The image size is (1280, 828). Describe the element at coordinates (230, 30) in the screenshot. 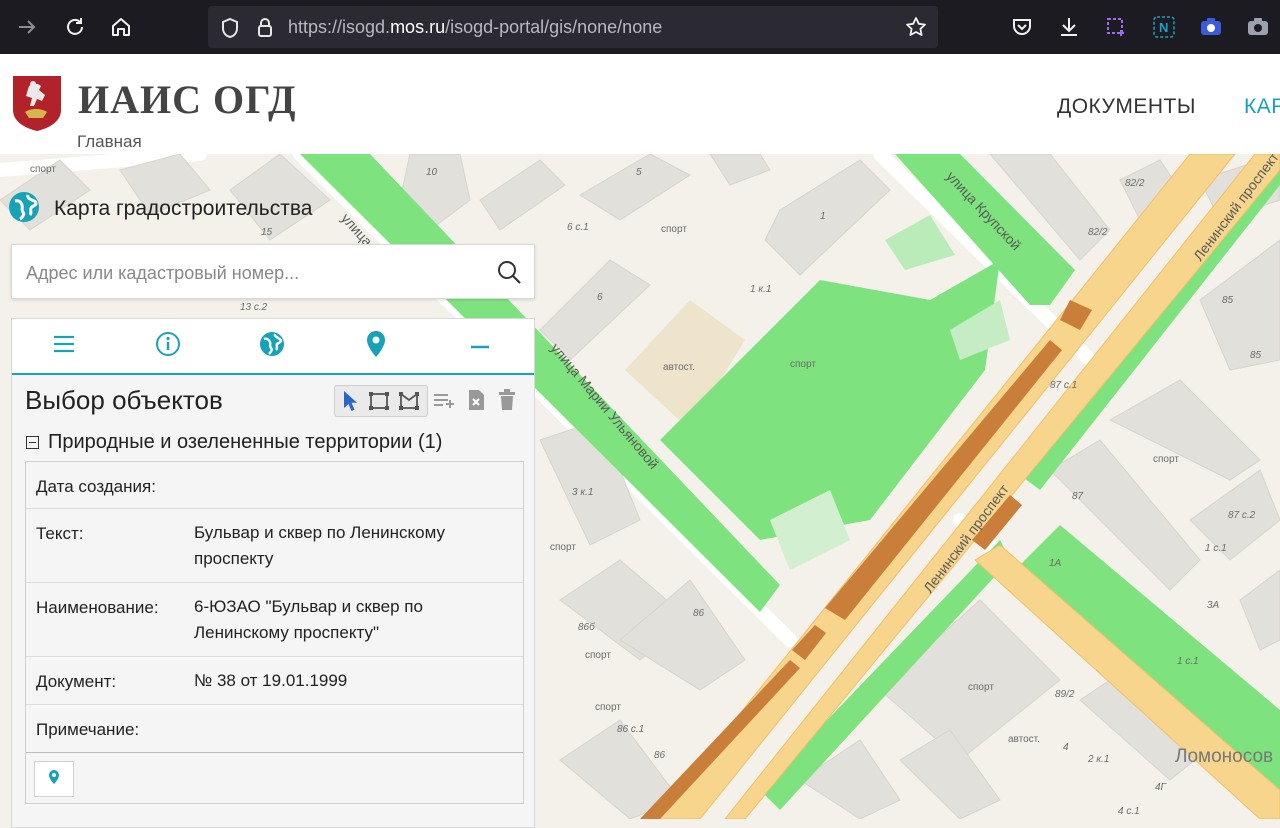

I see `shield-icon` at that location.